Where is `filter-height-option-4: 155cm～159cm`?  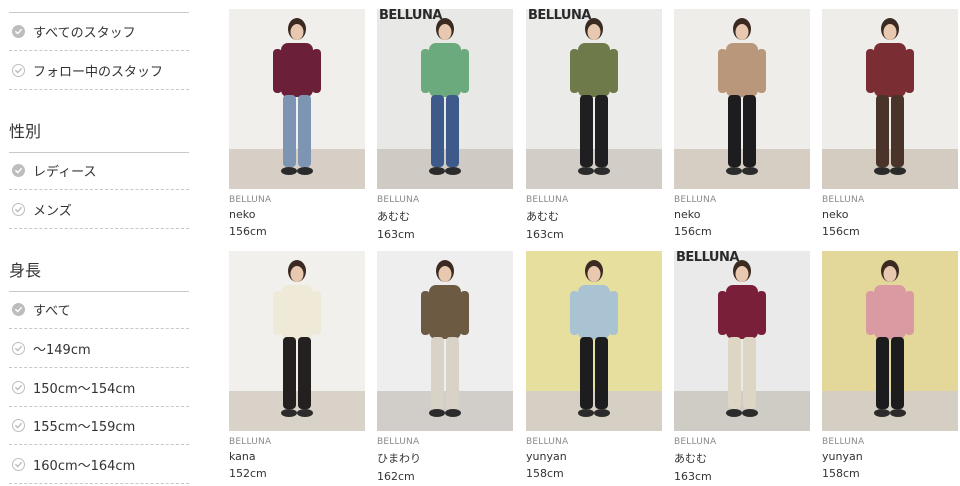
filter-height-option-4: 155cm～159cm is located at coordinates (99, 425).